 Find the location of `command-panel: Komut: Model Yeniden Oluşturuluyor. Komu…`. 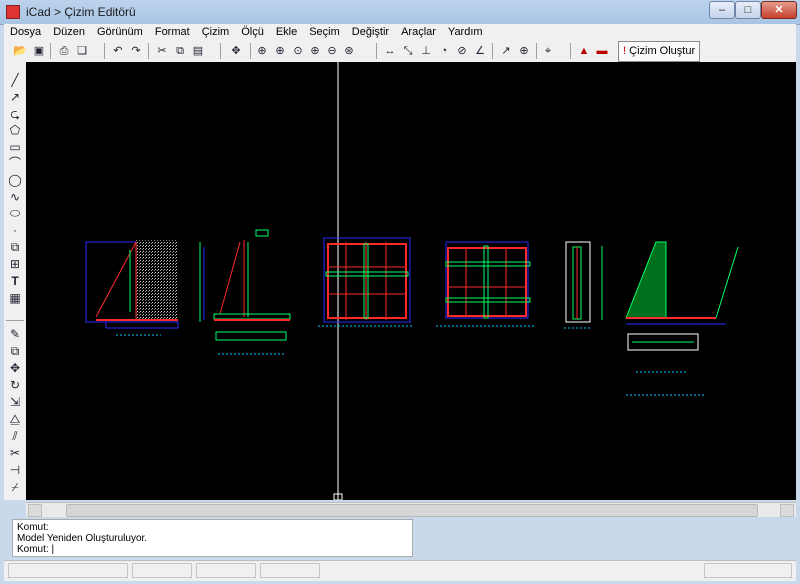

command-panel: Komut: Model Yeniden Oluşturuluyor. Komu… is located at coordinates (212, 538).